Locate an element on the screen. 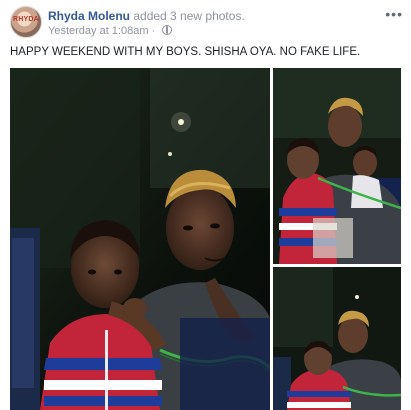 The height and width of the screenshot is (410, 411). photo-bottom-right-image is located at coordinates (337, 338).